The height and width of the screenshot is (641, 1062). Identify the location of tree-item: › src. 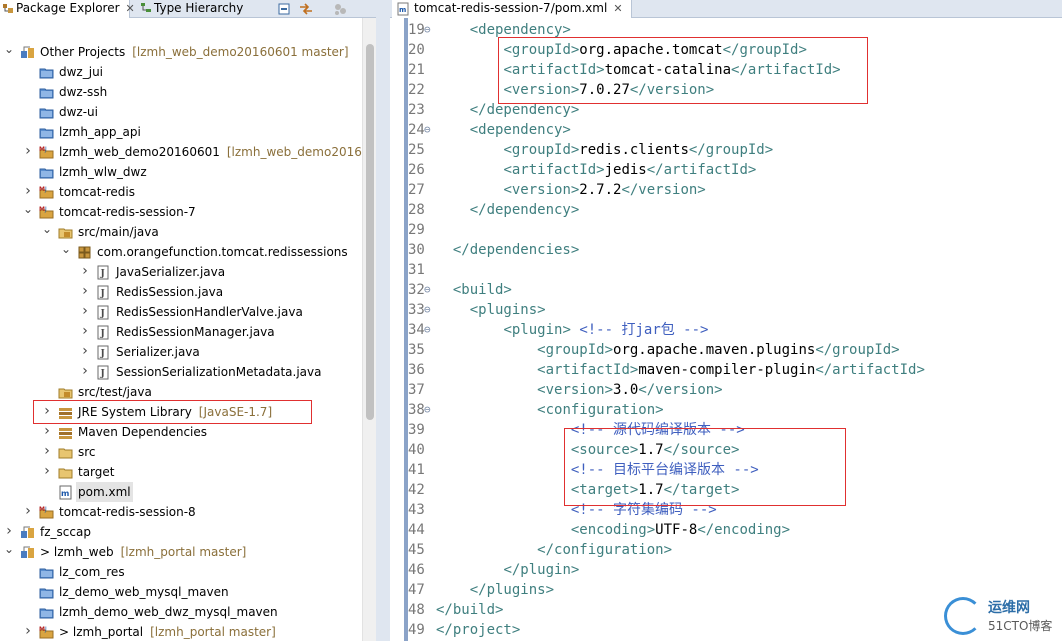
(181, 452).